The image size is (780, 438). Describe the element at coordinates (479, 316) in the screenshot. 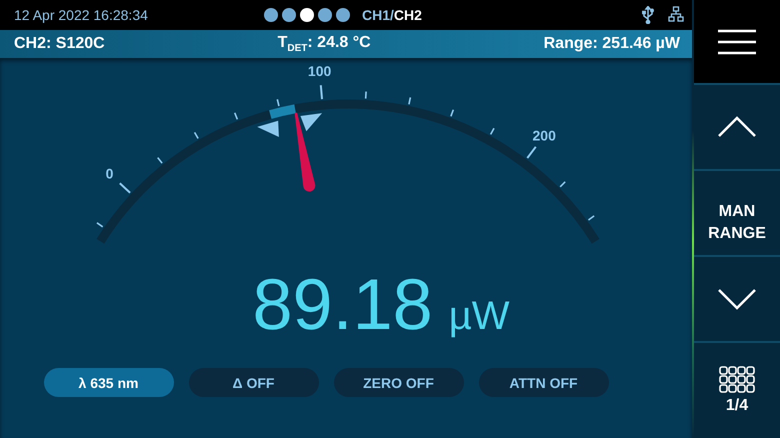

I see `power-unit: µW` at that location.